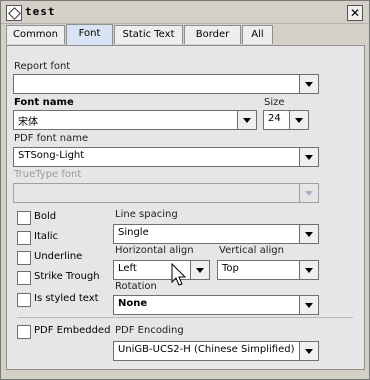  What do you see at coordinates (185, 12) in the screenshot?
I see `title-bar: test ✕` at bounding box center [185, 12].